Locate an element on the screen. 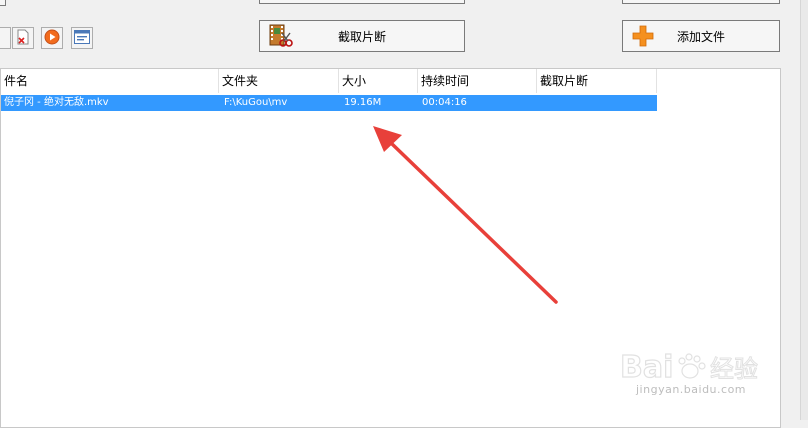  baidu-watermark-logo: Bai 经验 is located at coordinates (689, 367).